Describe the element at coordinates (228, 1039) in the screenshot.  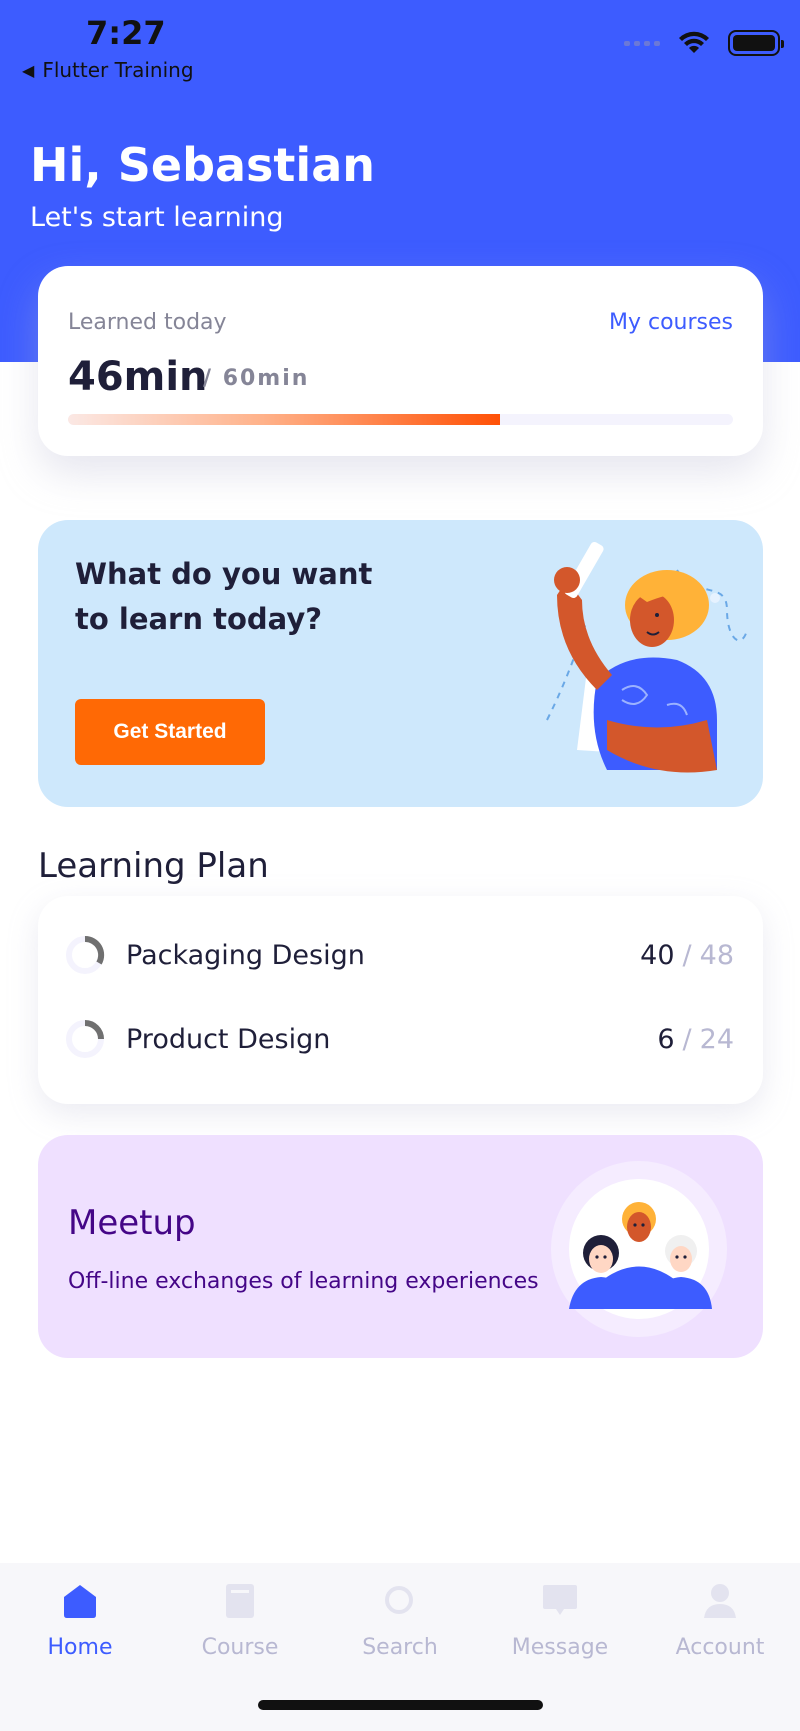
I see `plan-item-name: Product Design` at that location.